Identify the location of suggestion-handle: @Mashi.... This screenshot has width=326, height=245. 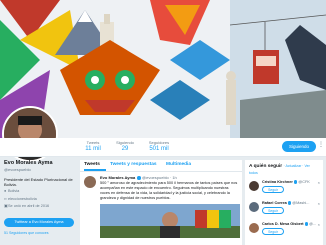
(301, 203).